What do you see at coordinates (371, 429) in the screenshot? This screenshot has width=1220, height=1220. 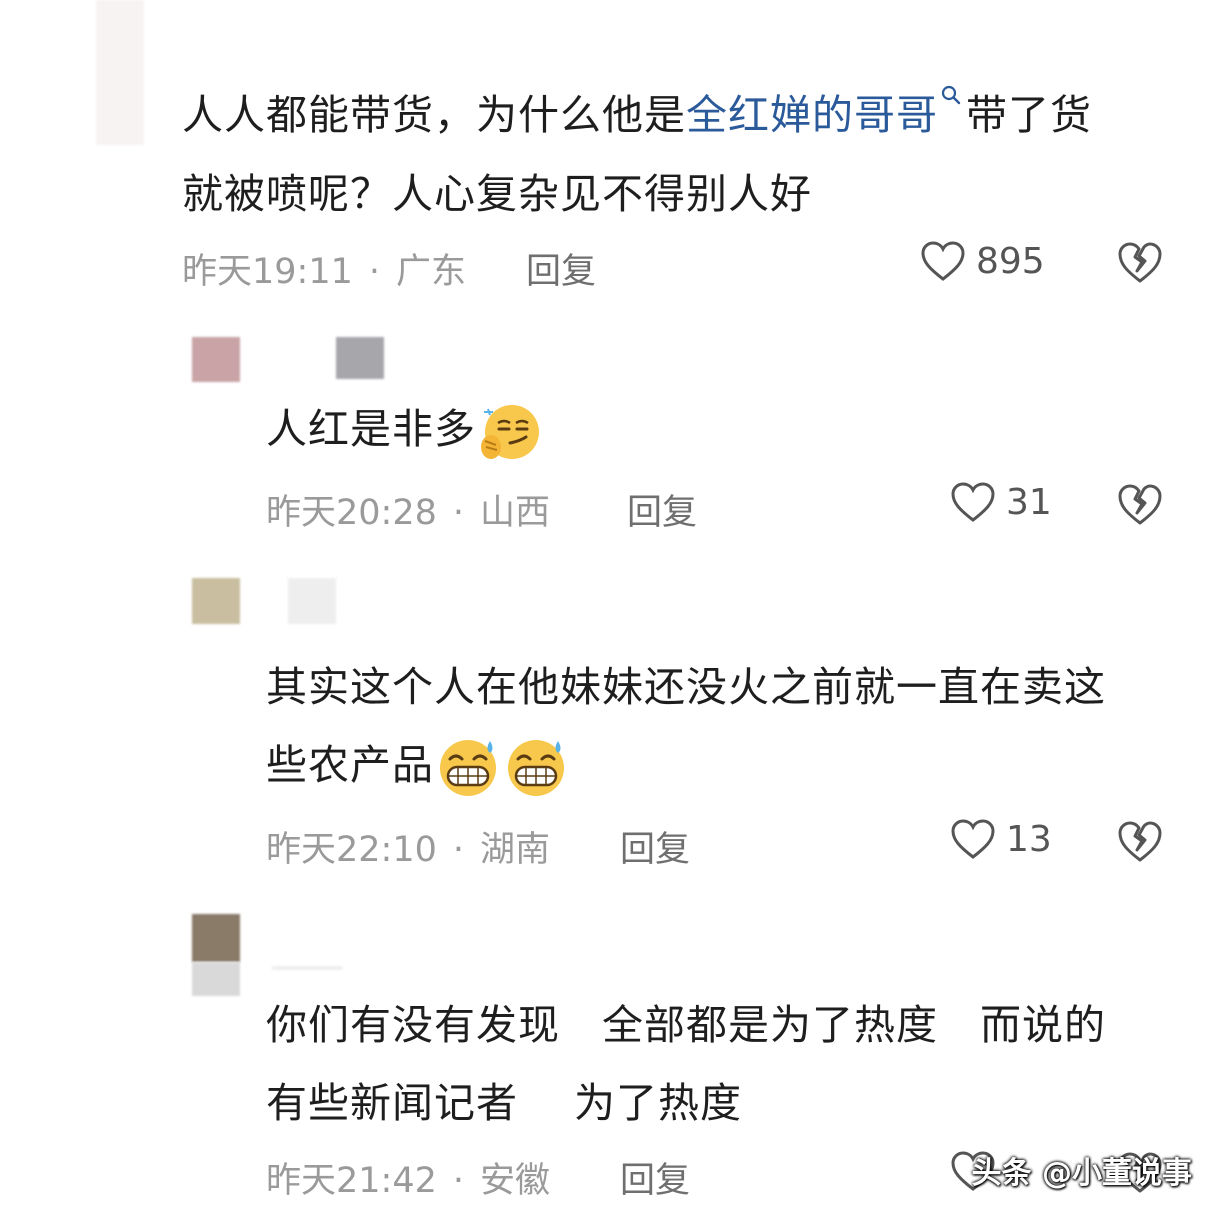 I see `comment-text-segment: 人红是非多` at bounding box center [371, 429].